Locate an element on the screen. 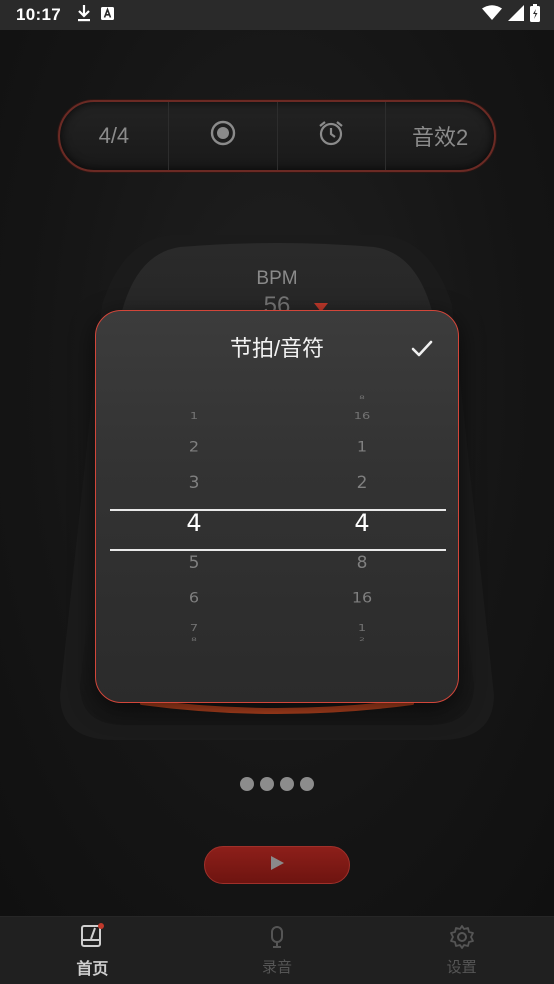  battery-icon is located at coordinates (535, 15).